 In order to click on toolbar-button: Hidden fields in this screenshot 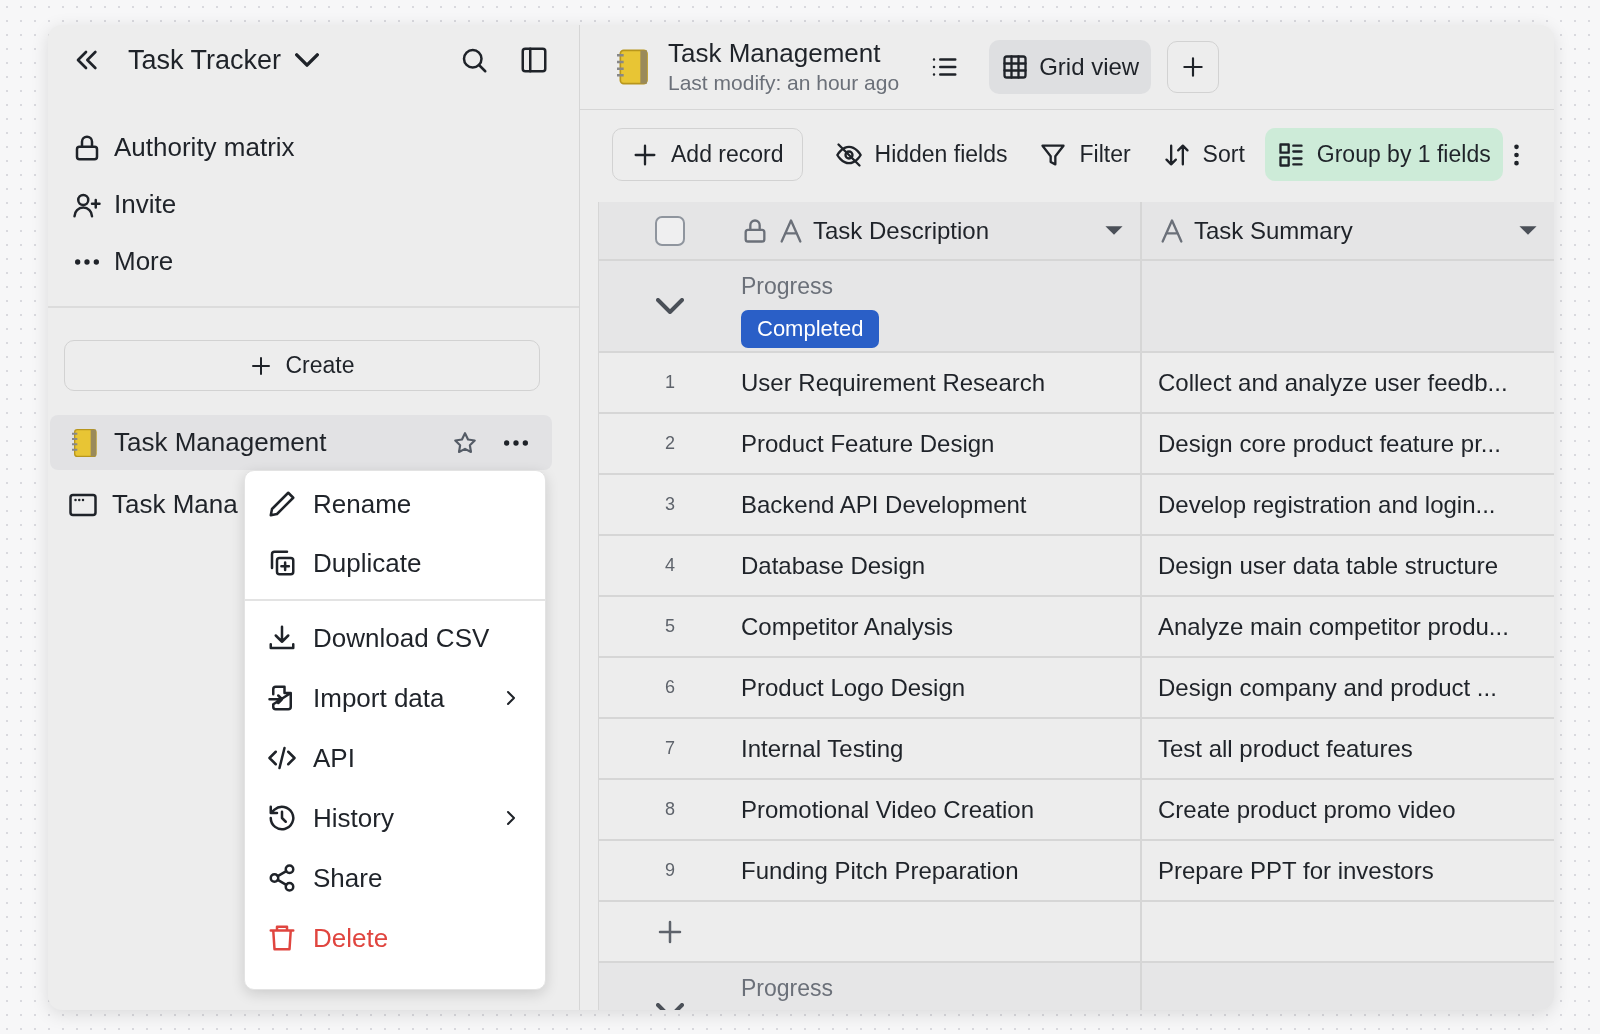, I will do `click(921, 154)`.